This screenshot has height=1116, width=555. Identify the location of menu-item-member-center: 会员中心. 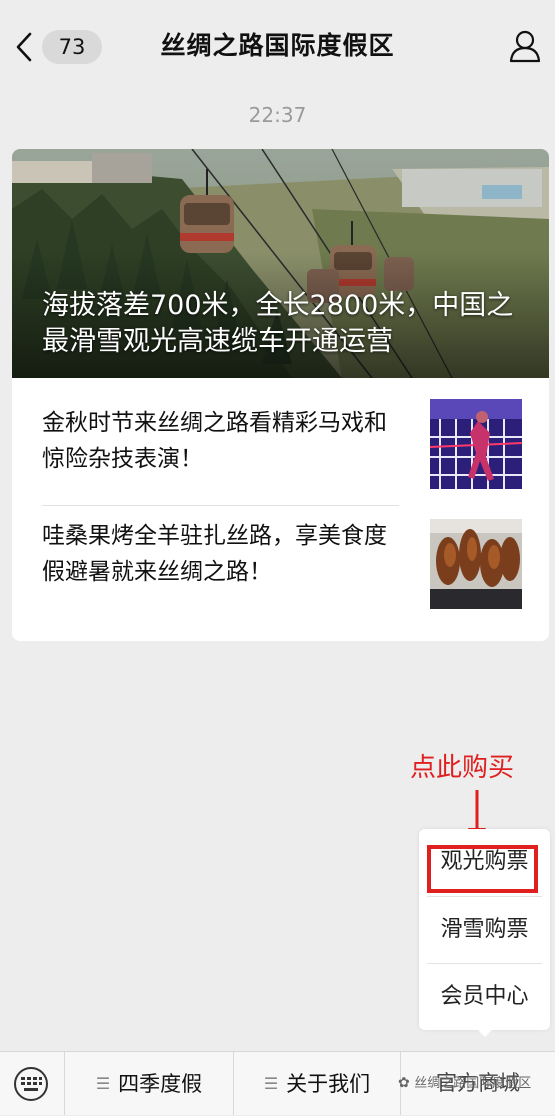
(484, 997).